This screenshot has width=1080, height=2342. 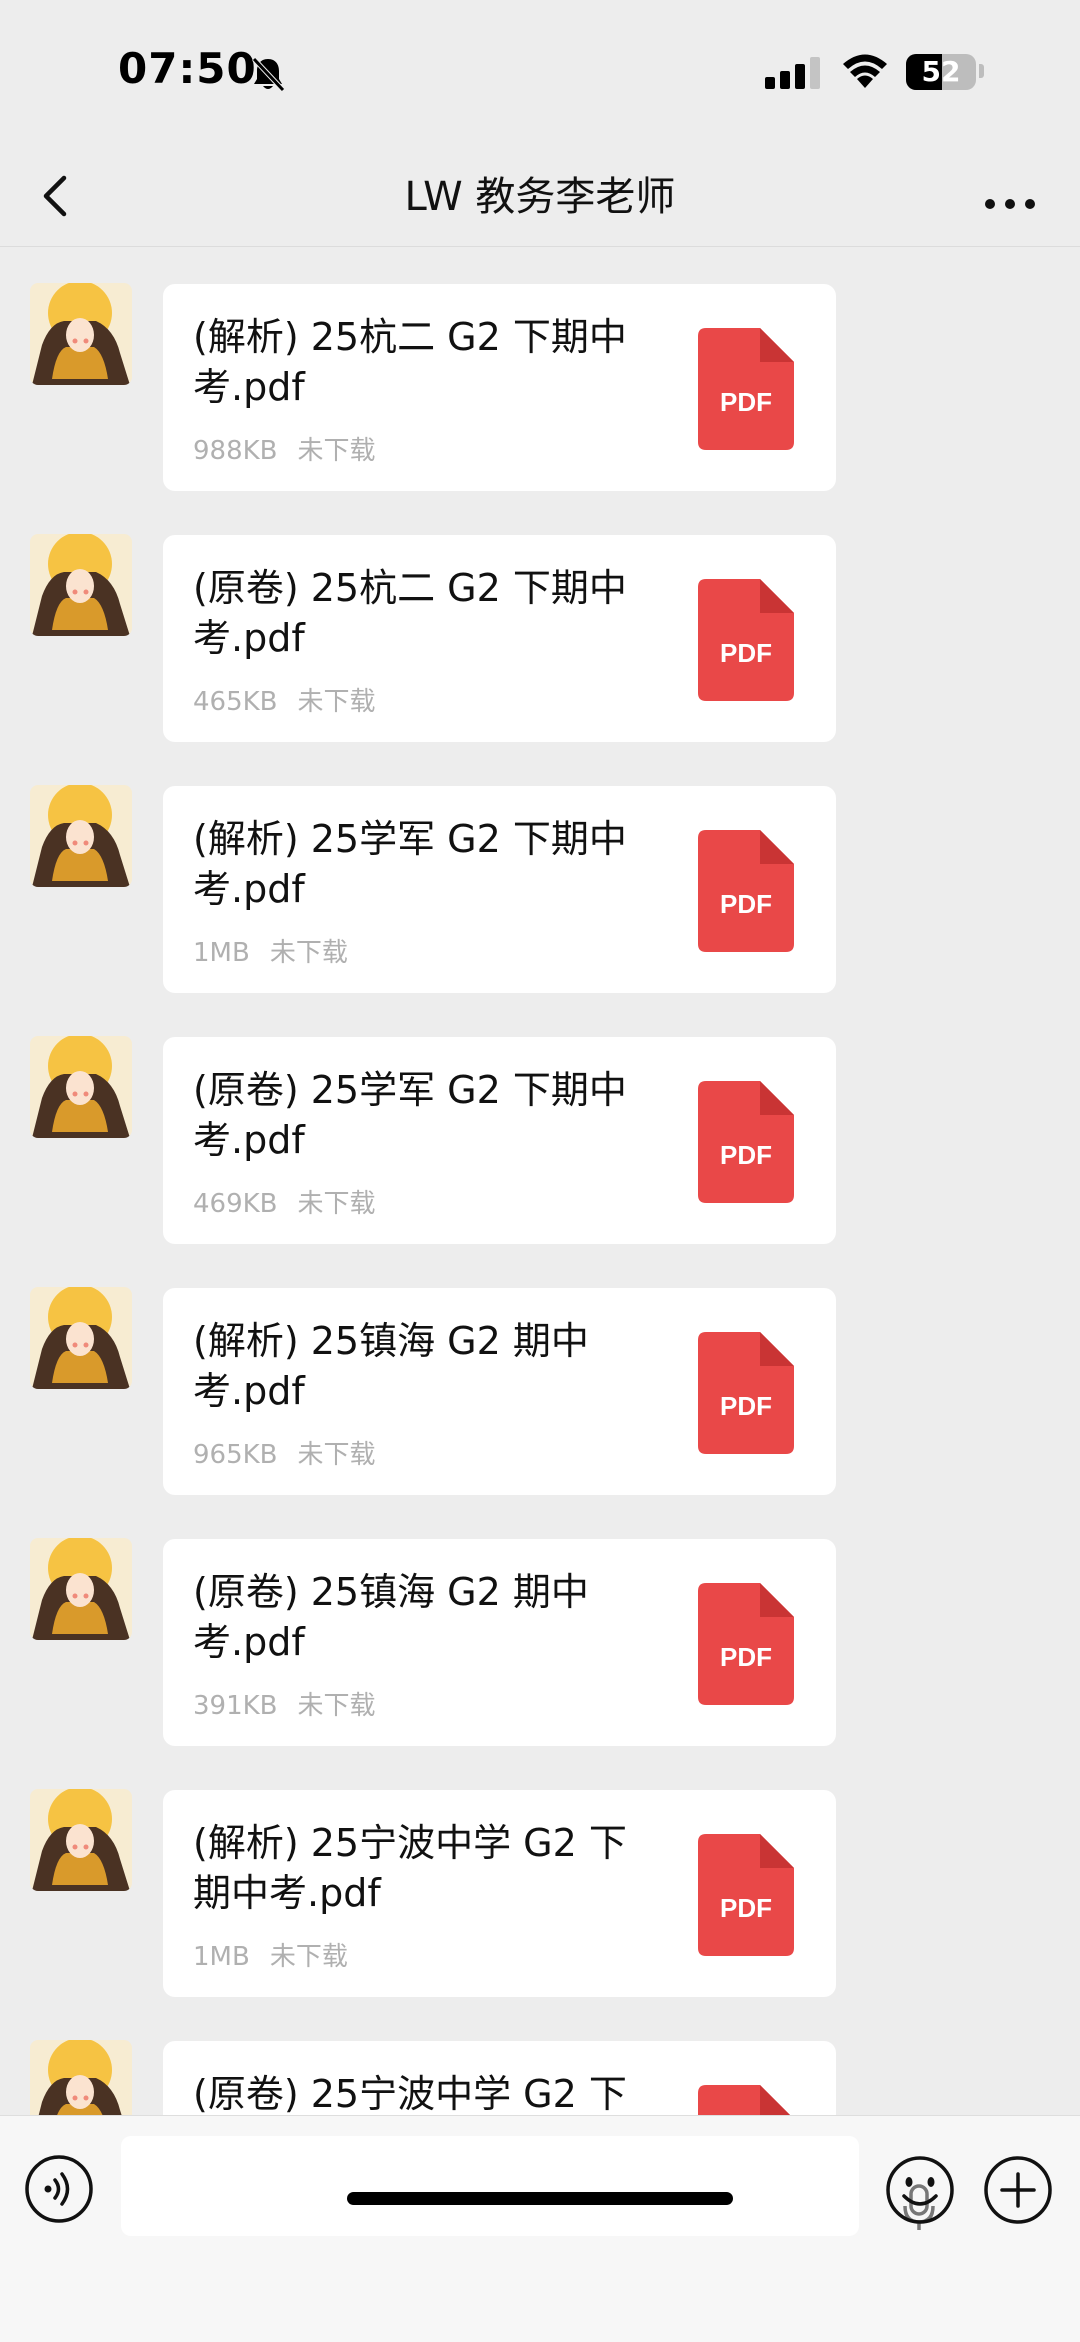 I want to click on home-indicator, so click(x=540, y=2198).